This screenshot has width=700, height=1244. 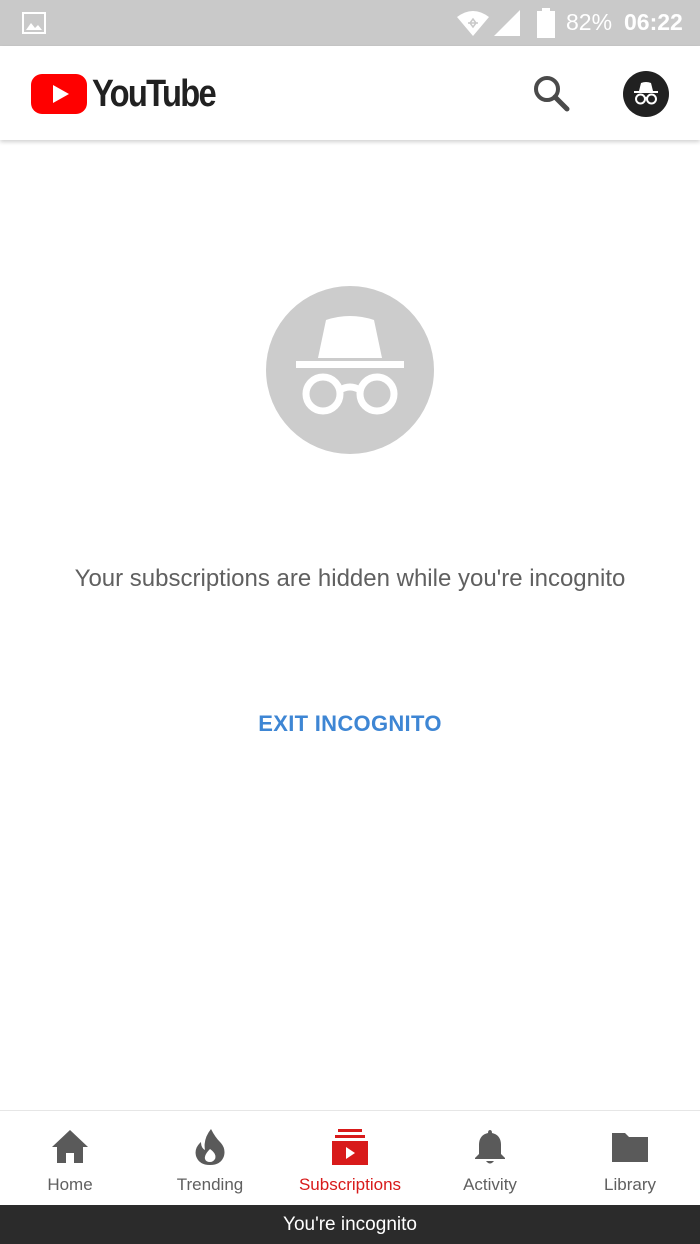 What do you see at coordinates (630, 1184) in the screenshot?
I see `nav-label-library: Library` at bounding box center [630, 1184].